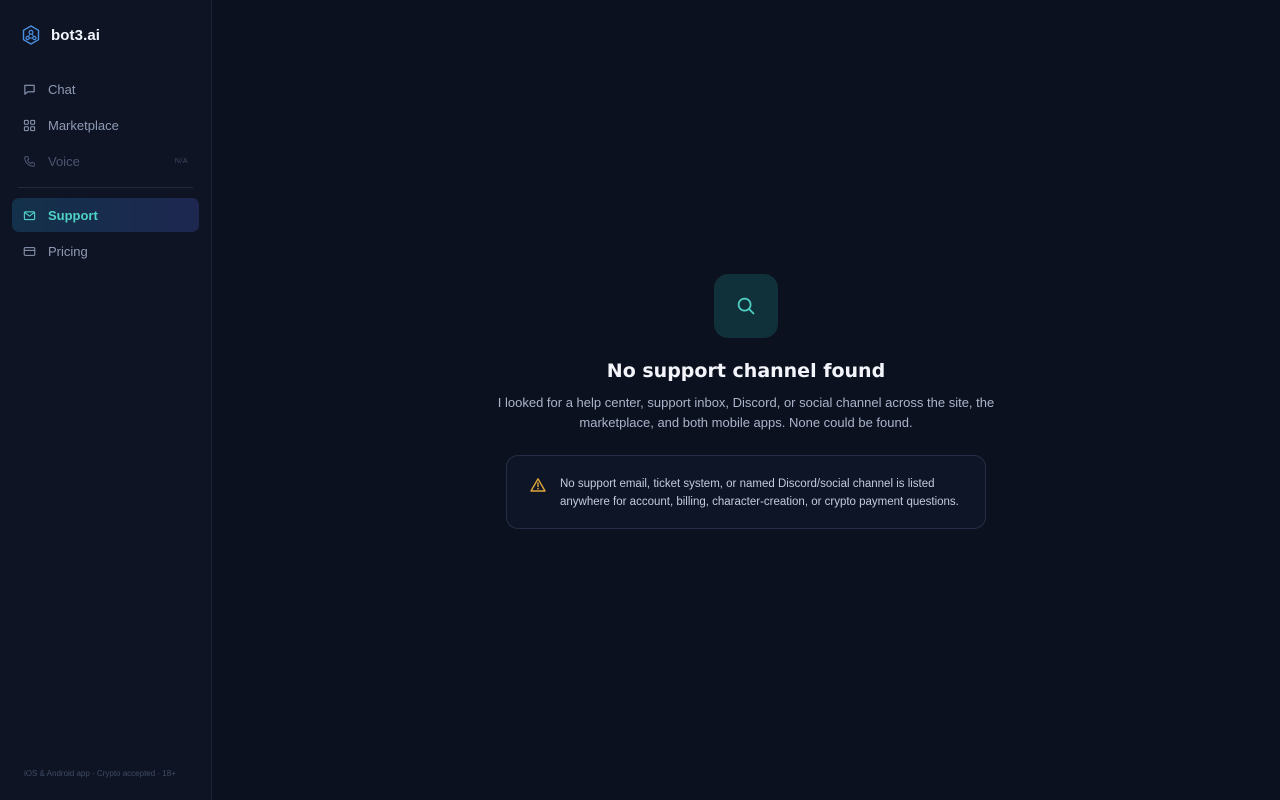  What do you see at coordinates (68, 251) in the screenshot?
I see `sidebar-item-label: Pricing` at bounding box center [68, 251].